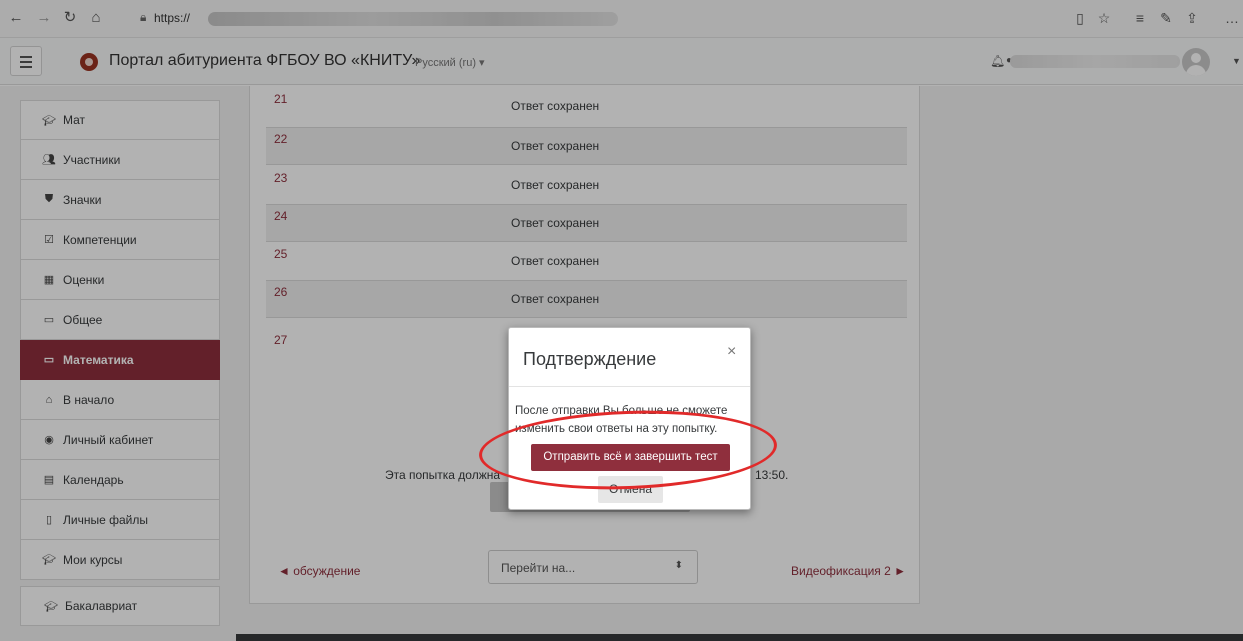 The image size is (1243, 641). What do you see at coordinates (731, 352) in the screenshot?
I see `close-icon: ×` at bounding box center [731, 352].